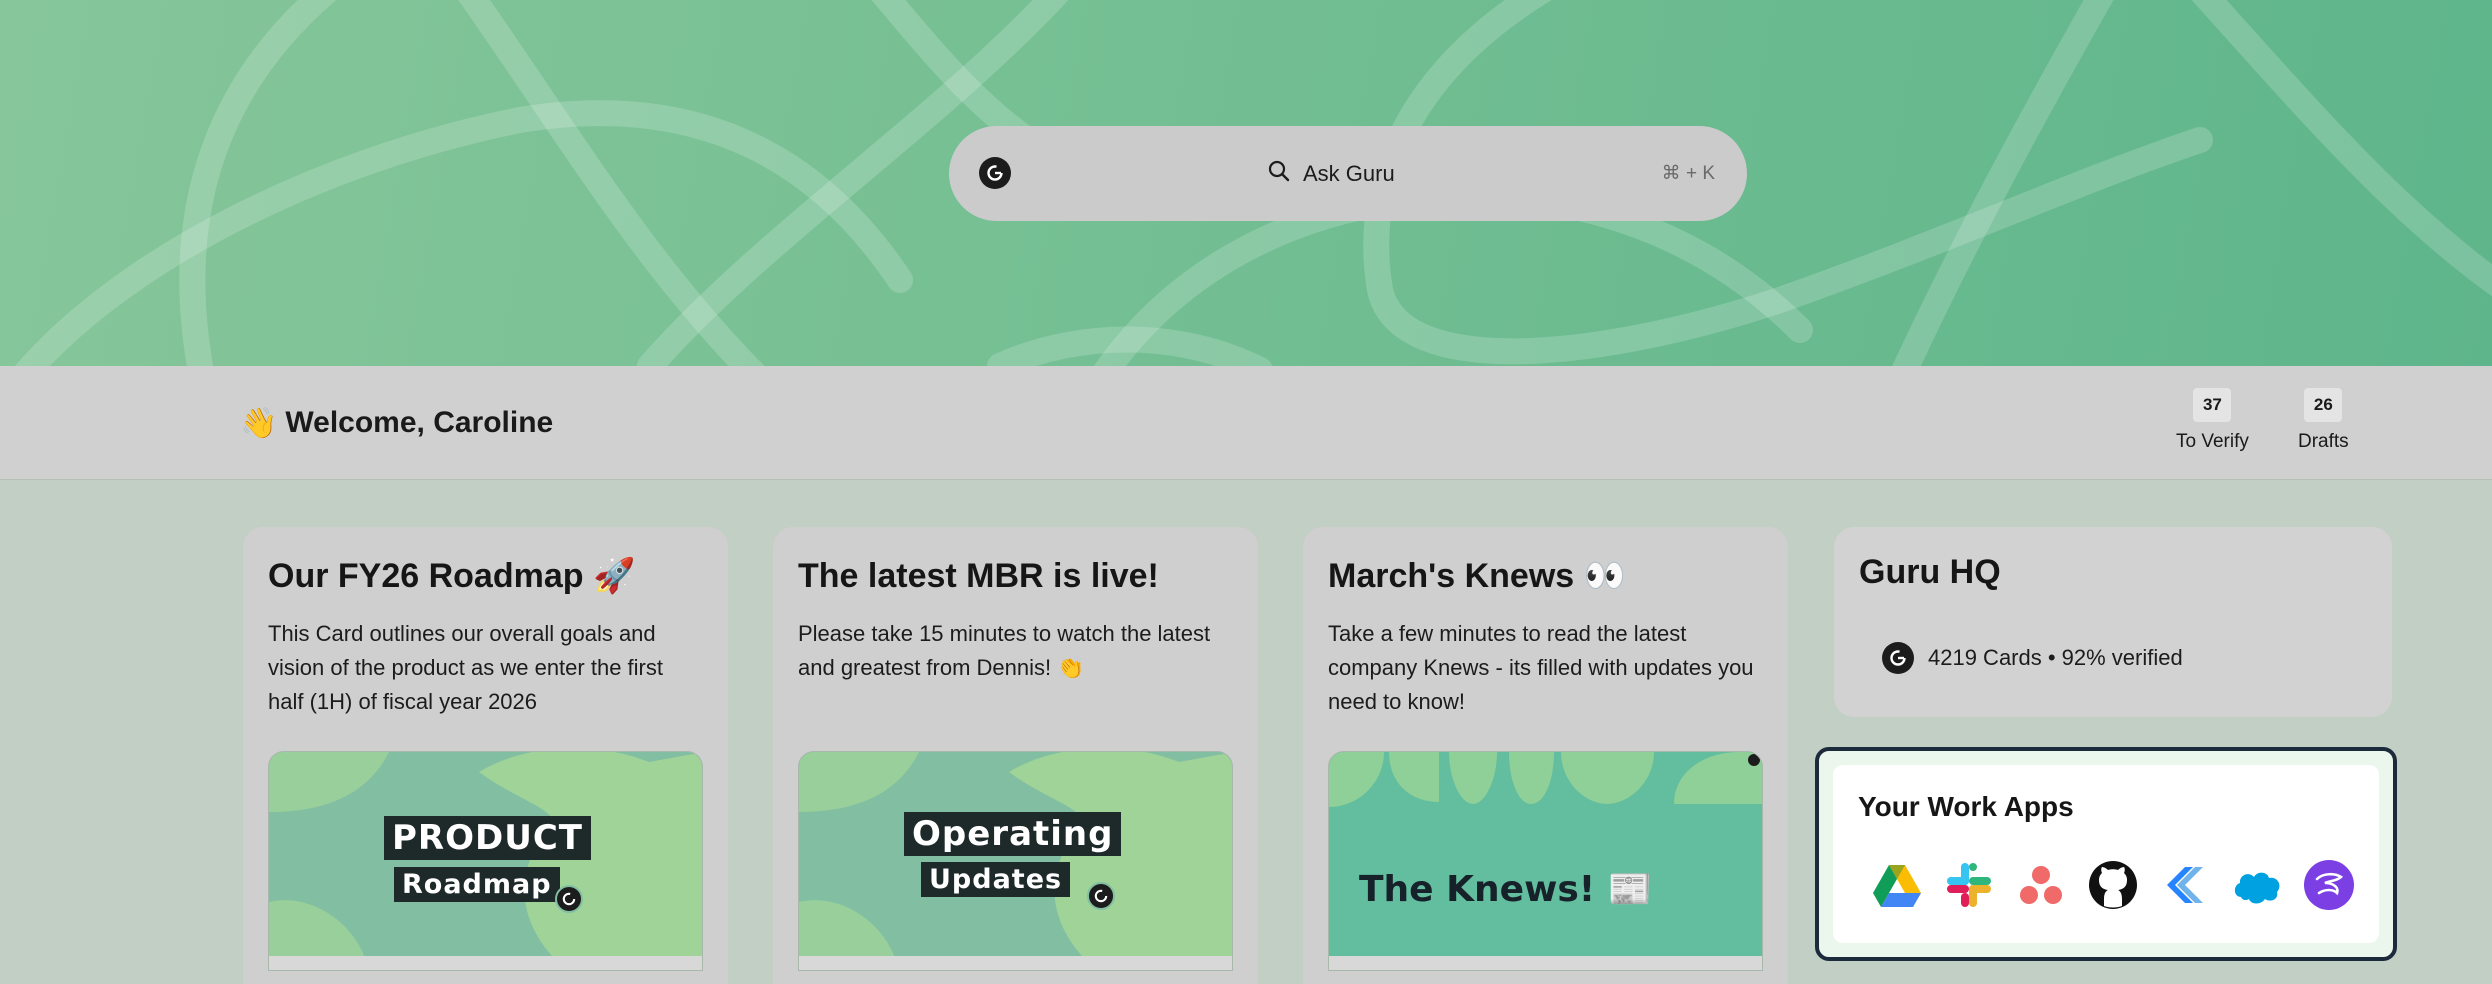 The image size is (2492, 984). What do you see at coordinates (1897, 885) in the screenshot?
I see `google-drive-icon` at bounding box center [1897, 885].